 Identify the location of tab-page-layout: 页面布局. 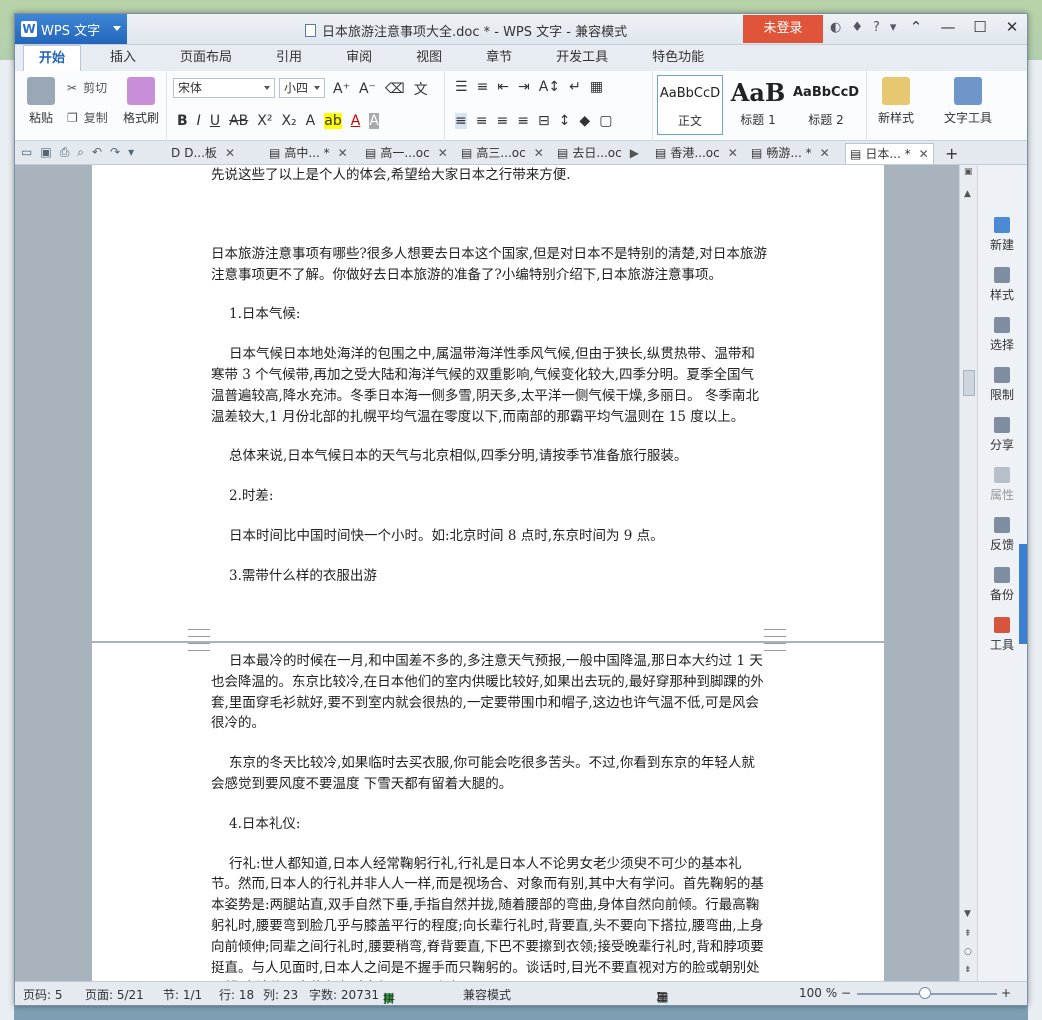
(206, 58).